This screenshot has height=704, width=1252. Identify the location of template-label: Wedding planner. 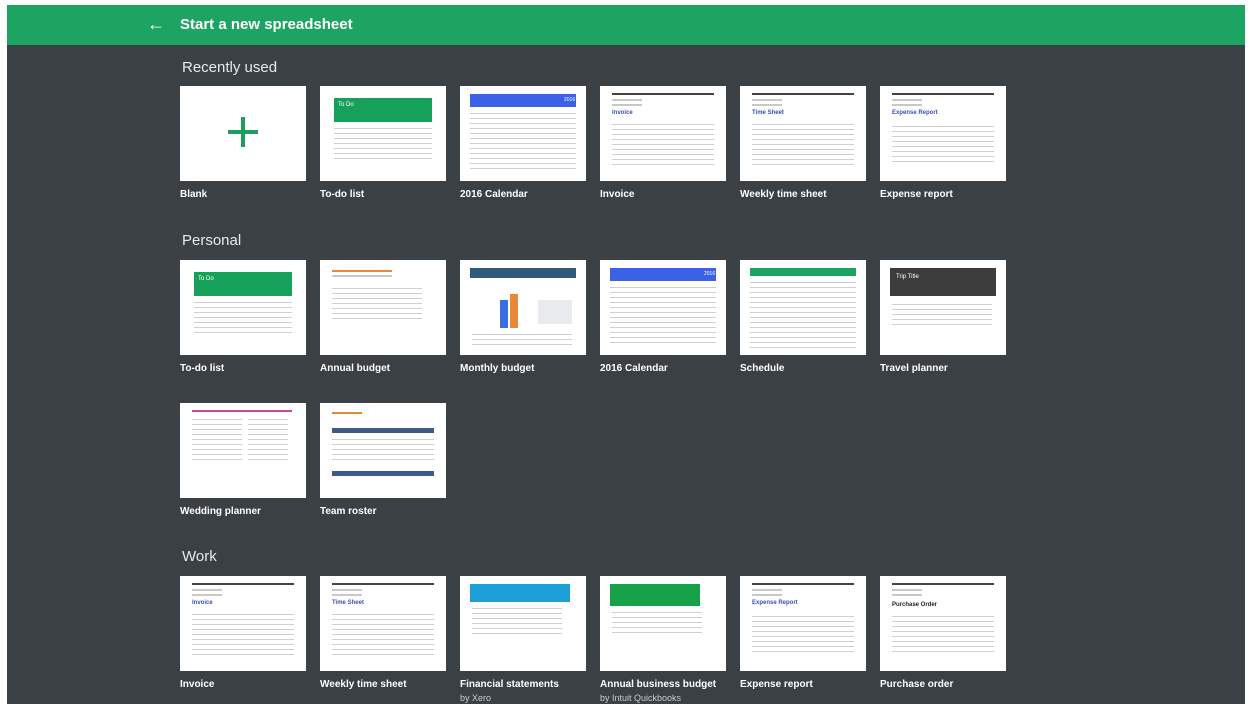
(220, 512).